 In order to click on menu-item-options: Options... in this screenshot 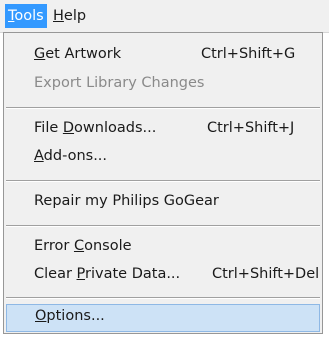, I will do `click(163, 318)`.